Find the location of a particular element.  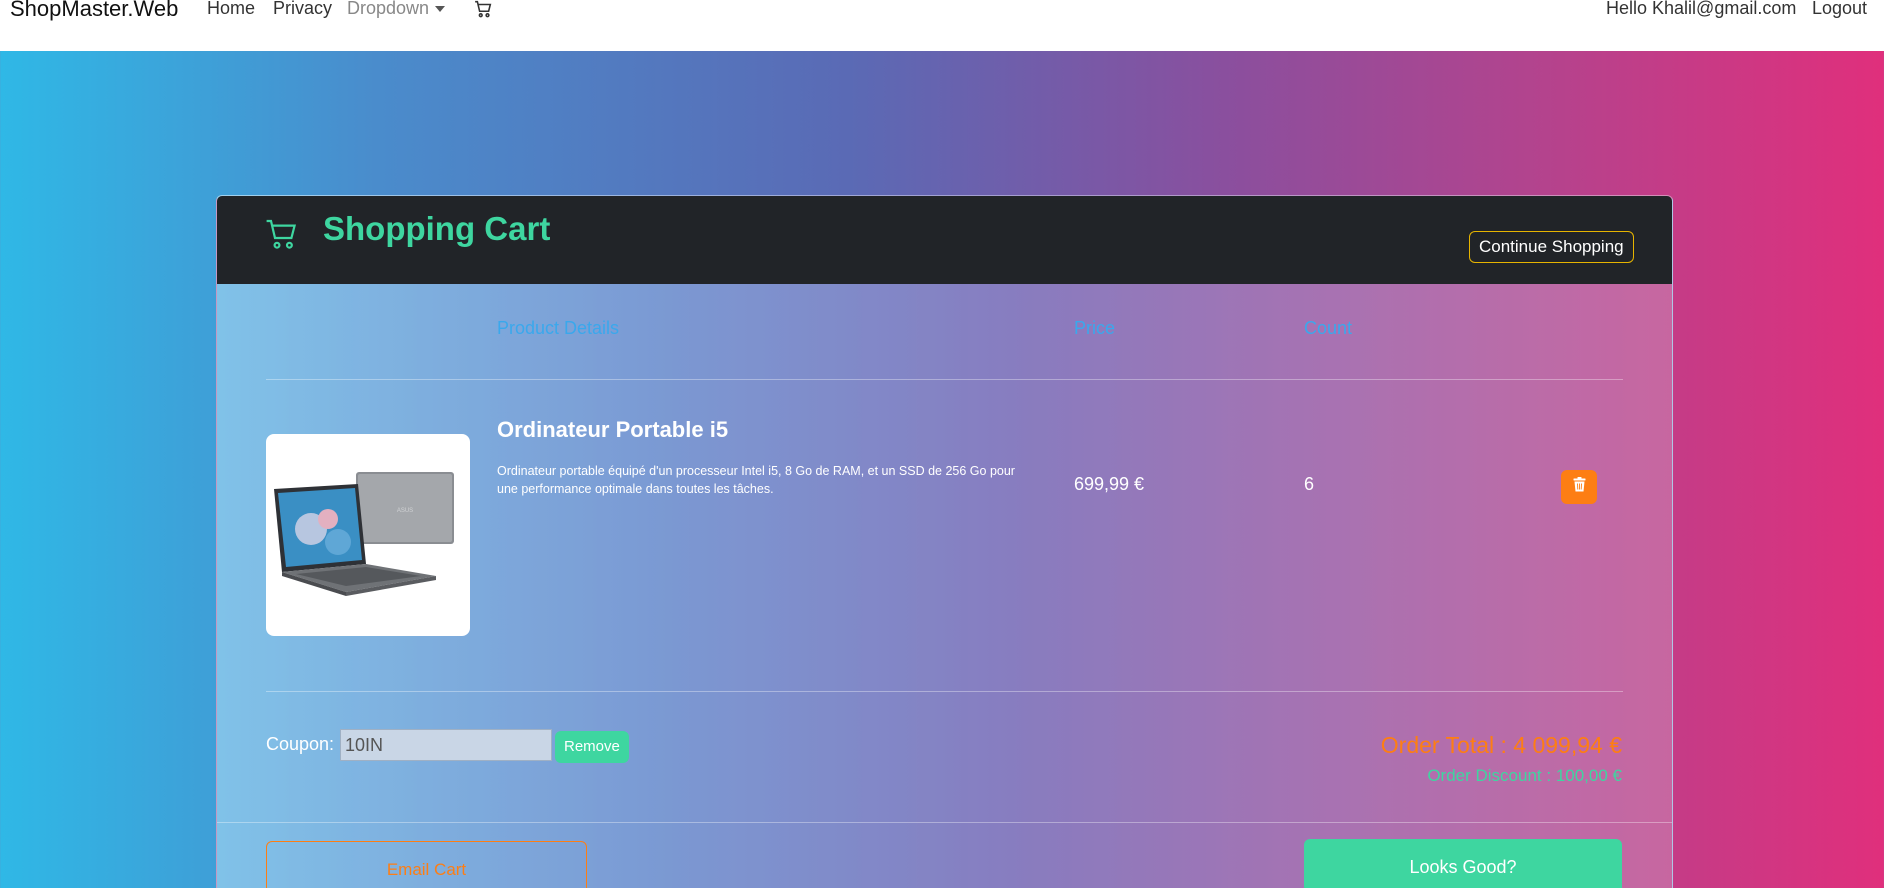

user-greeting: Hello Khalil@gmail.com is located at coordinates (1701, 9).